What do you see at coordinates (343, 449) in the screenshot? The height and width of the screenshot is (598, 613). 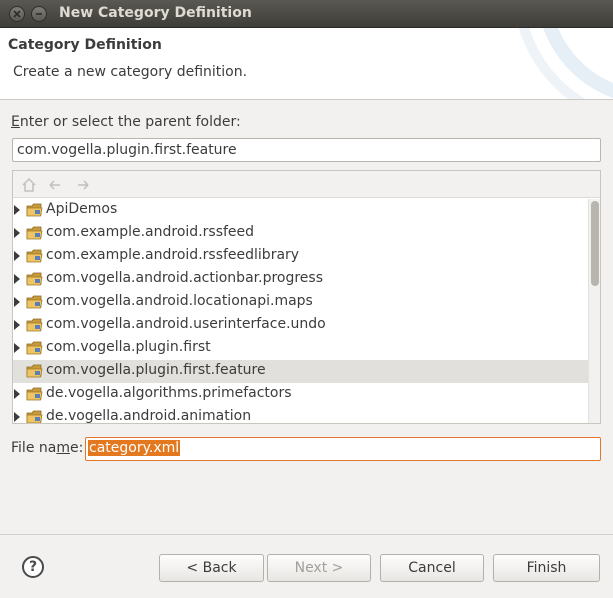 I see `file-name-input: category.xml` at bounding box center [343, 449].